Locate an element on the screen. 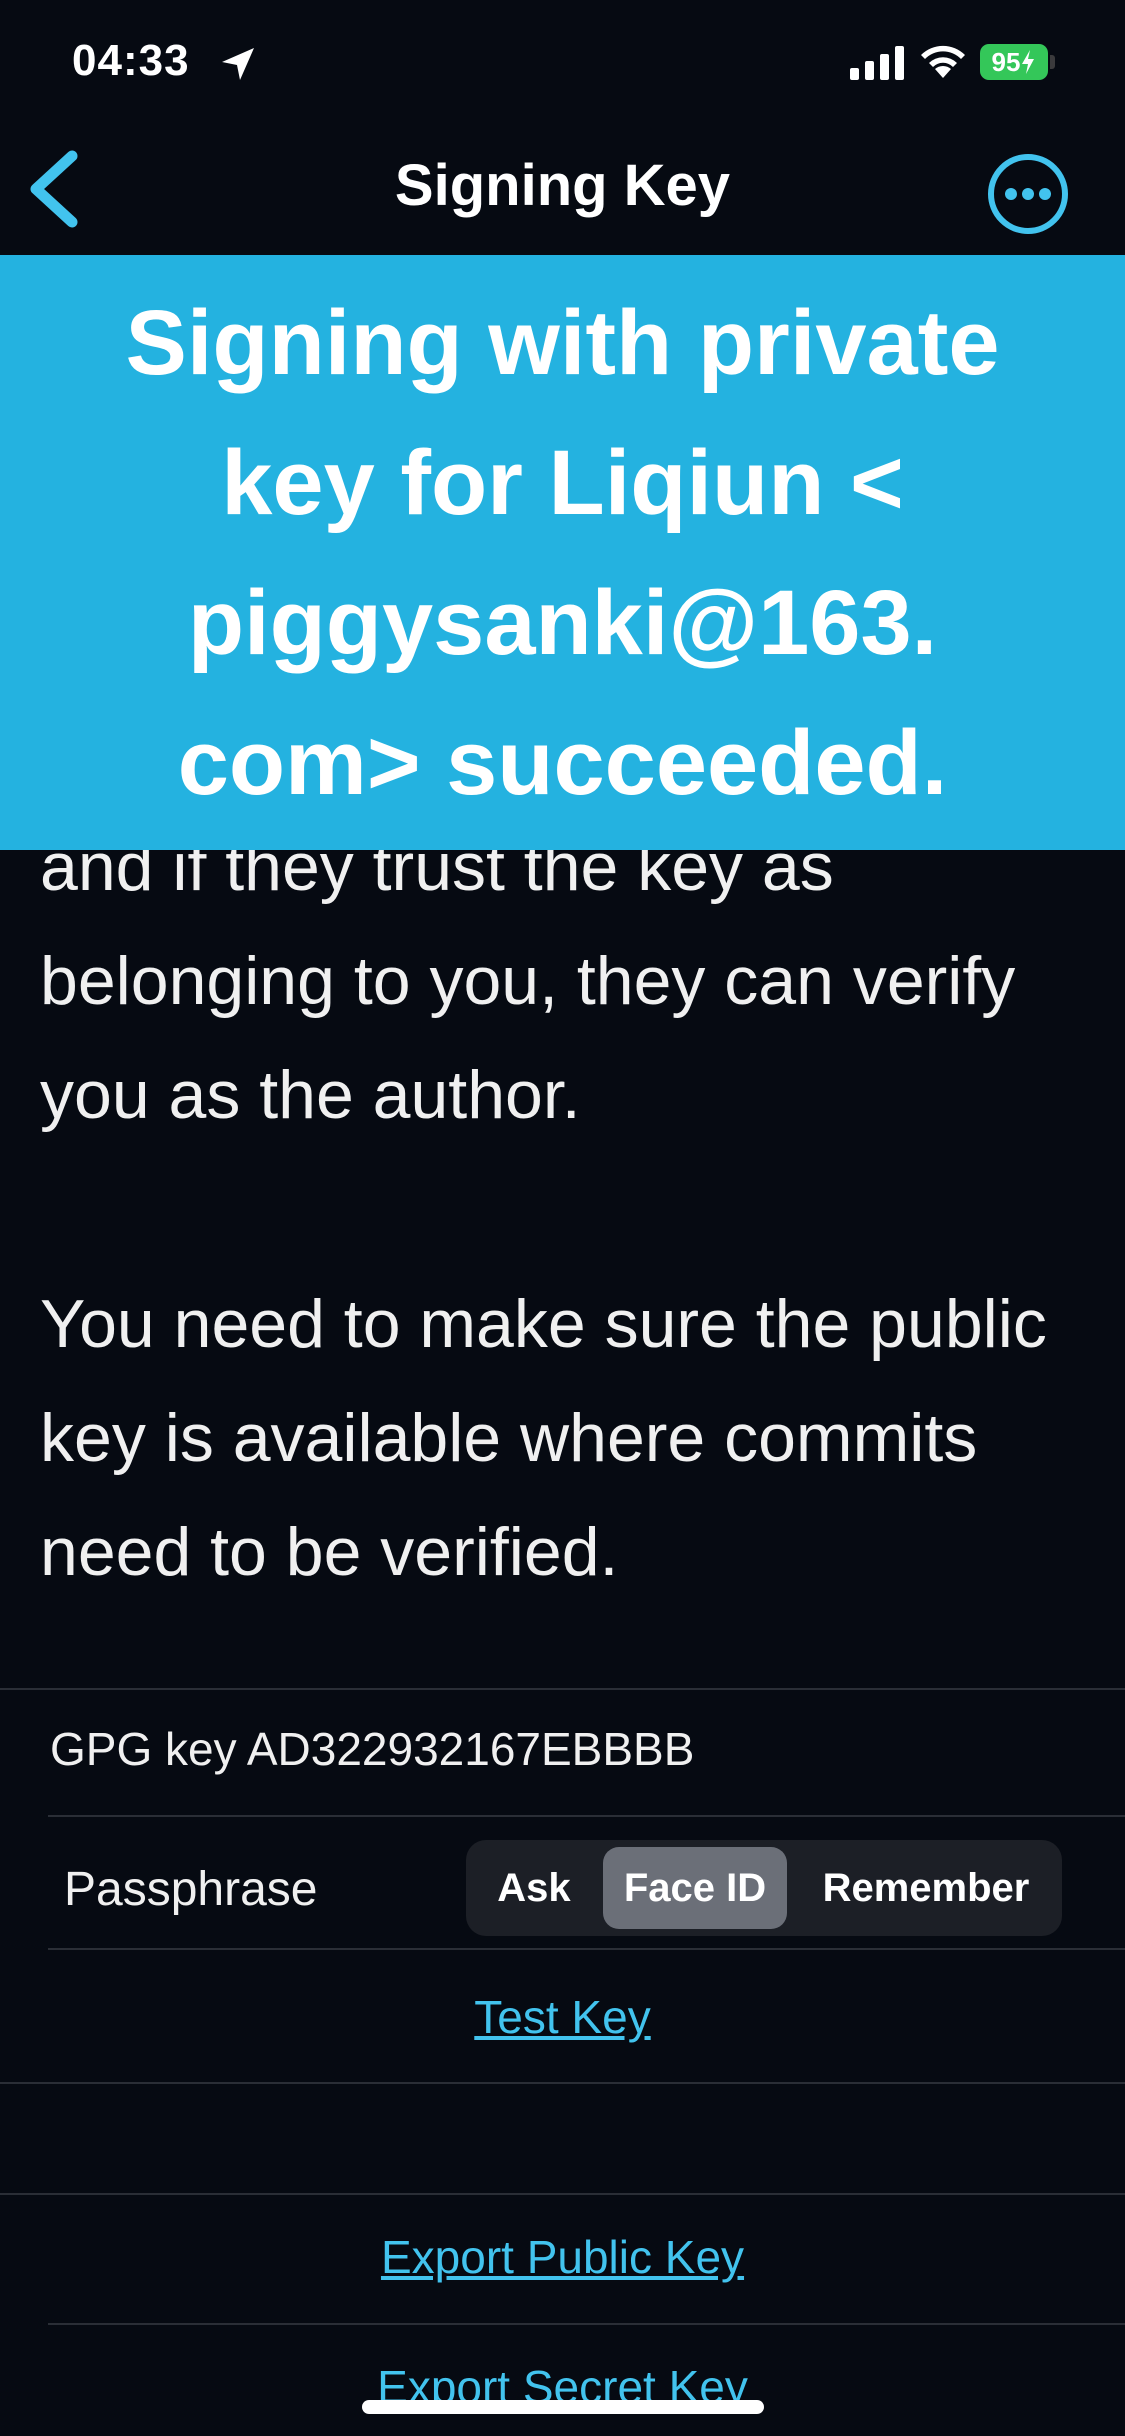 Image resolution: width=1125 pixels, height=2436 pixels. passphrase-label: Passphrase is located at coordinates (191, 1889).